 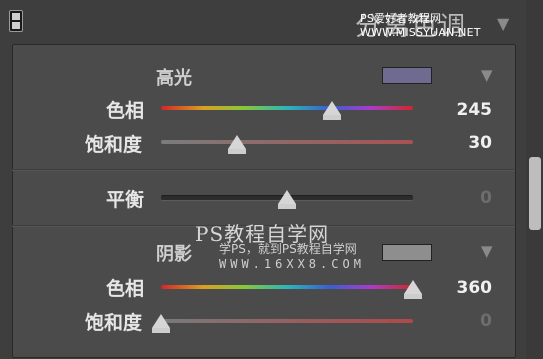 What do you see at coordinates (287, 108) in the screenshot?
I see `highlights-hue-slider` at bounding box center [287, 108].